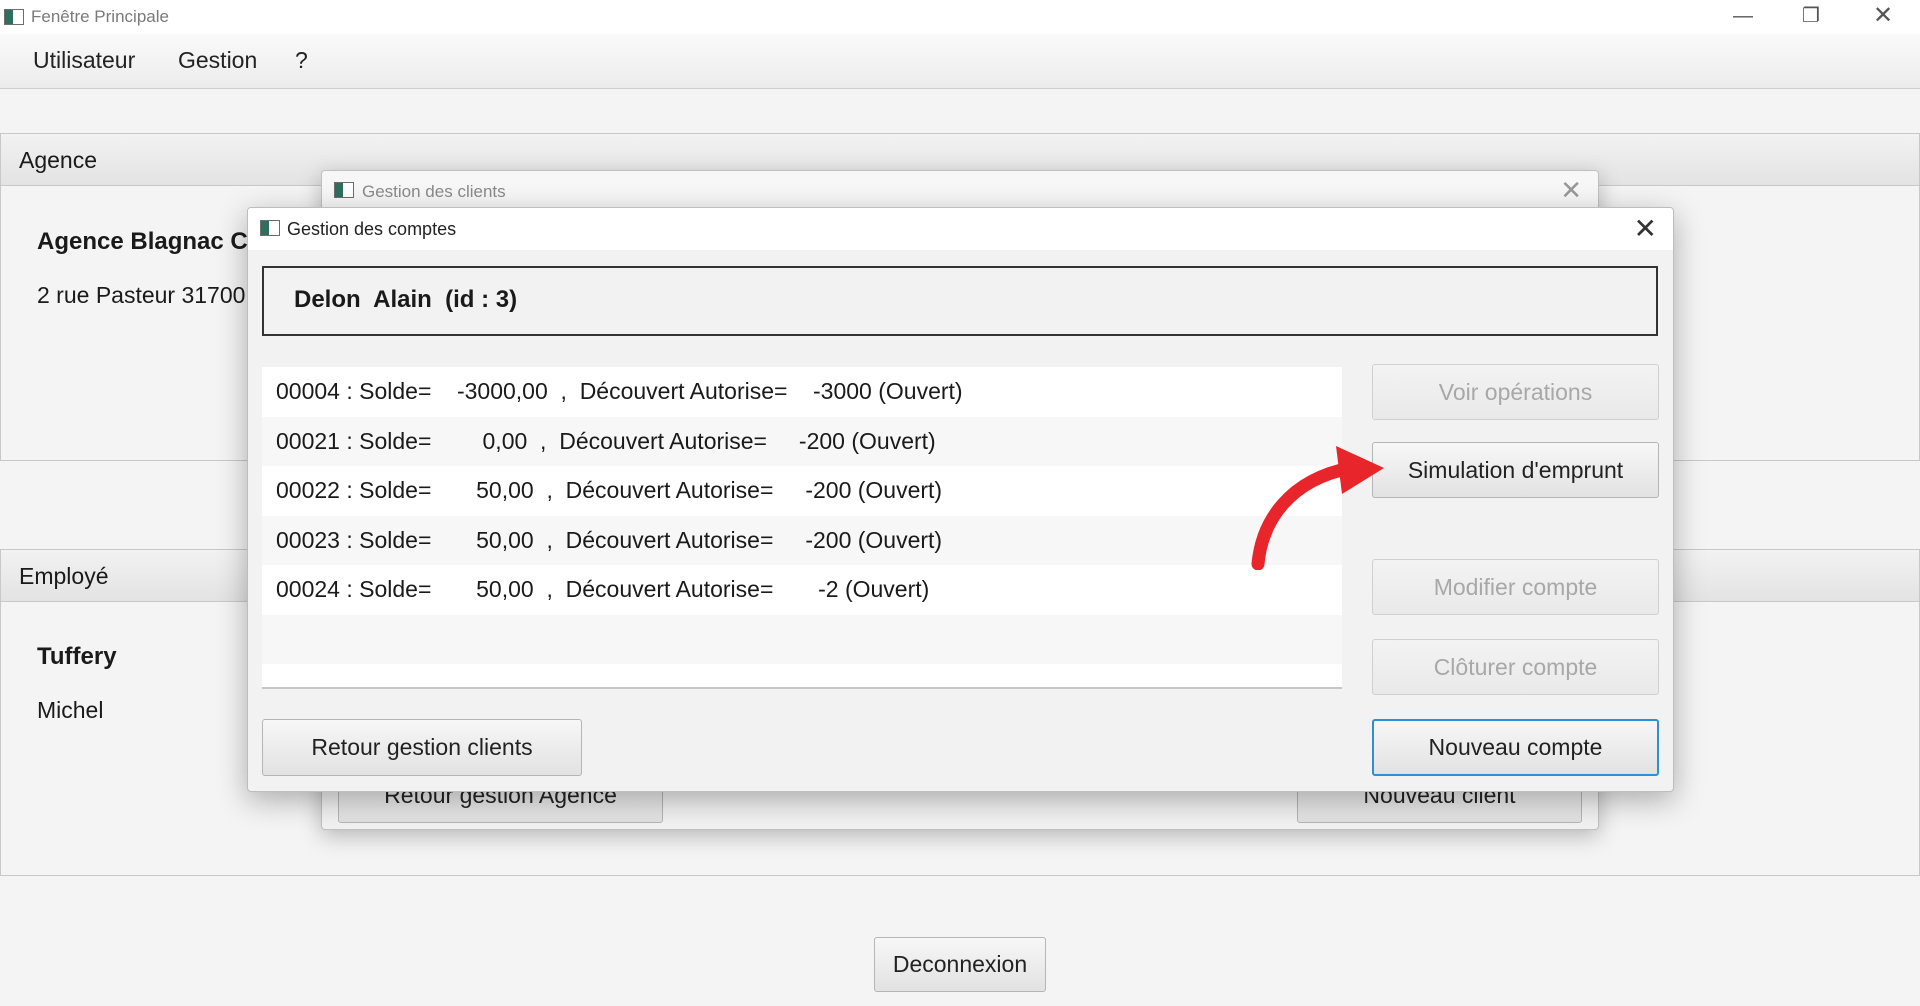 This screenshot has width=1920, height=1006. I want to click on clients-dialog-icon, so click(344, 190).